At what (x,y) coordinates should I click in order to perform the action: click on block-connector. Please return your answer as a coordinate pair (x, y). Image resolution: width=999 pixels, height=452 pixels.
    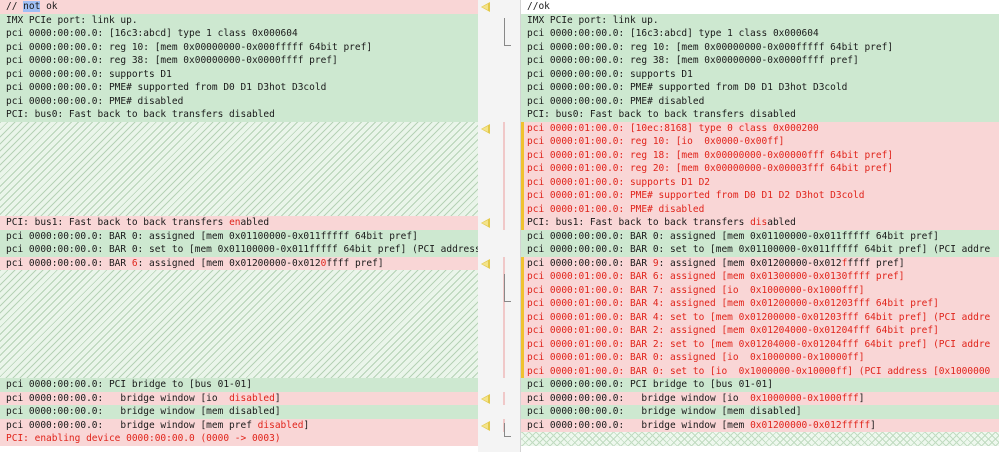
    Looking at the image, I should click on (507, 31).